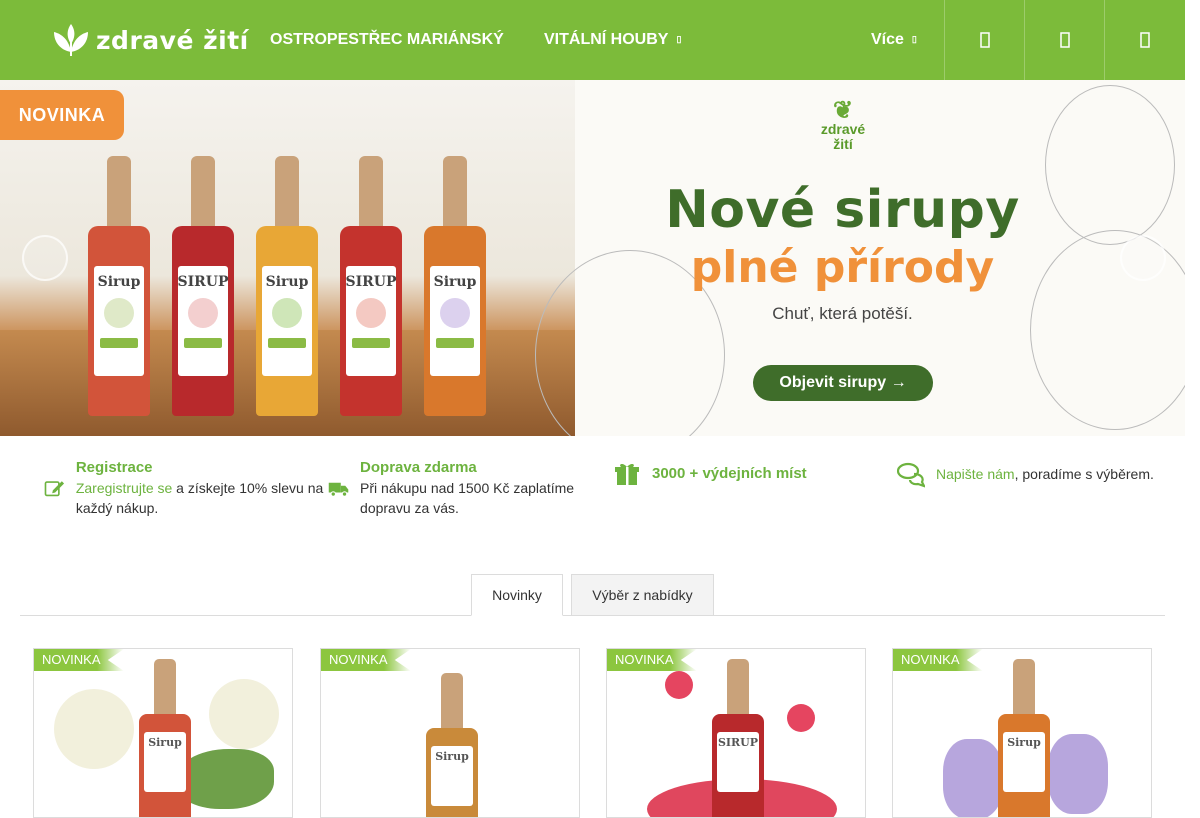  I want to click on user-button, so click(1064, 40).